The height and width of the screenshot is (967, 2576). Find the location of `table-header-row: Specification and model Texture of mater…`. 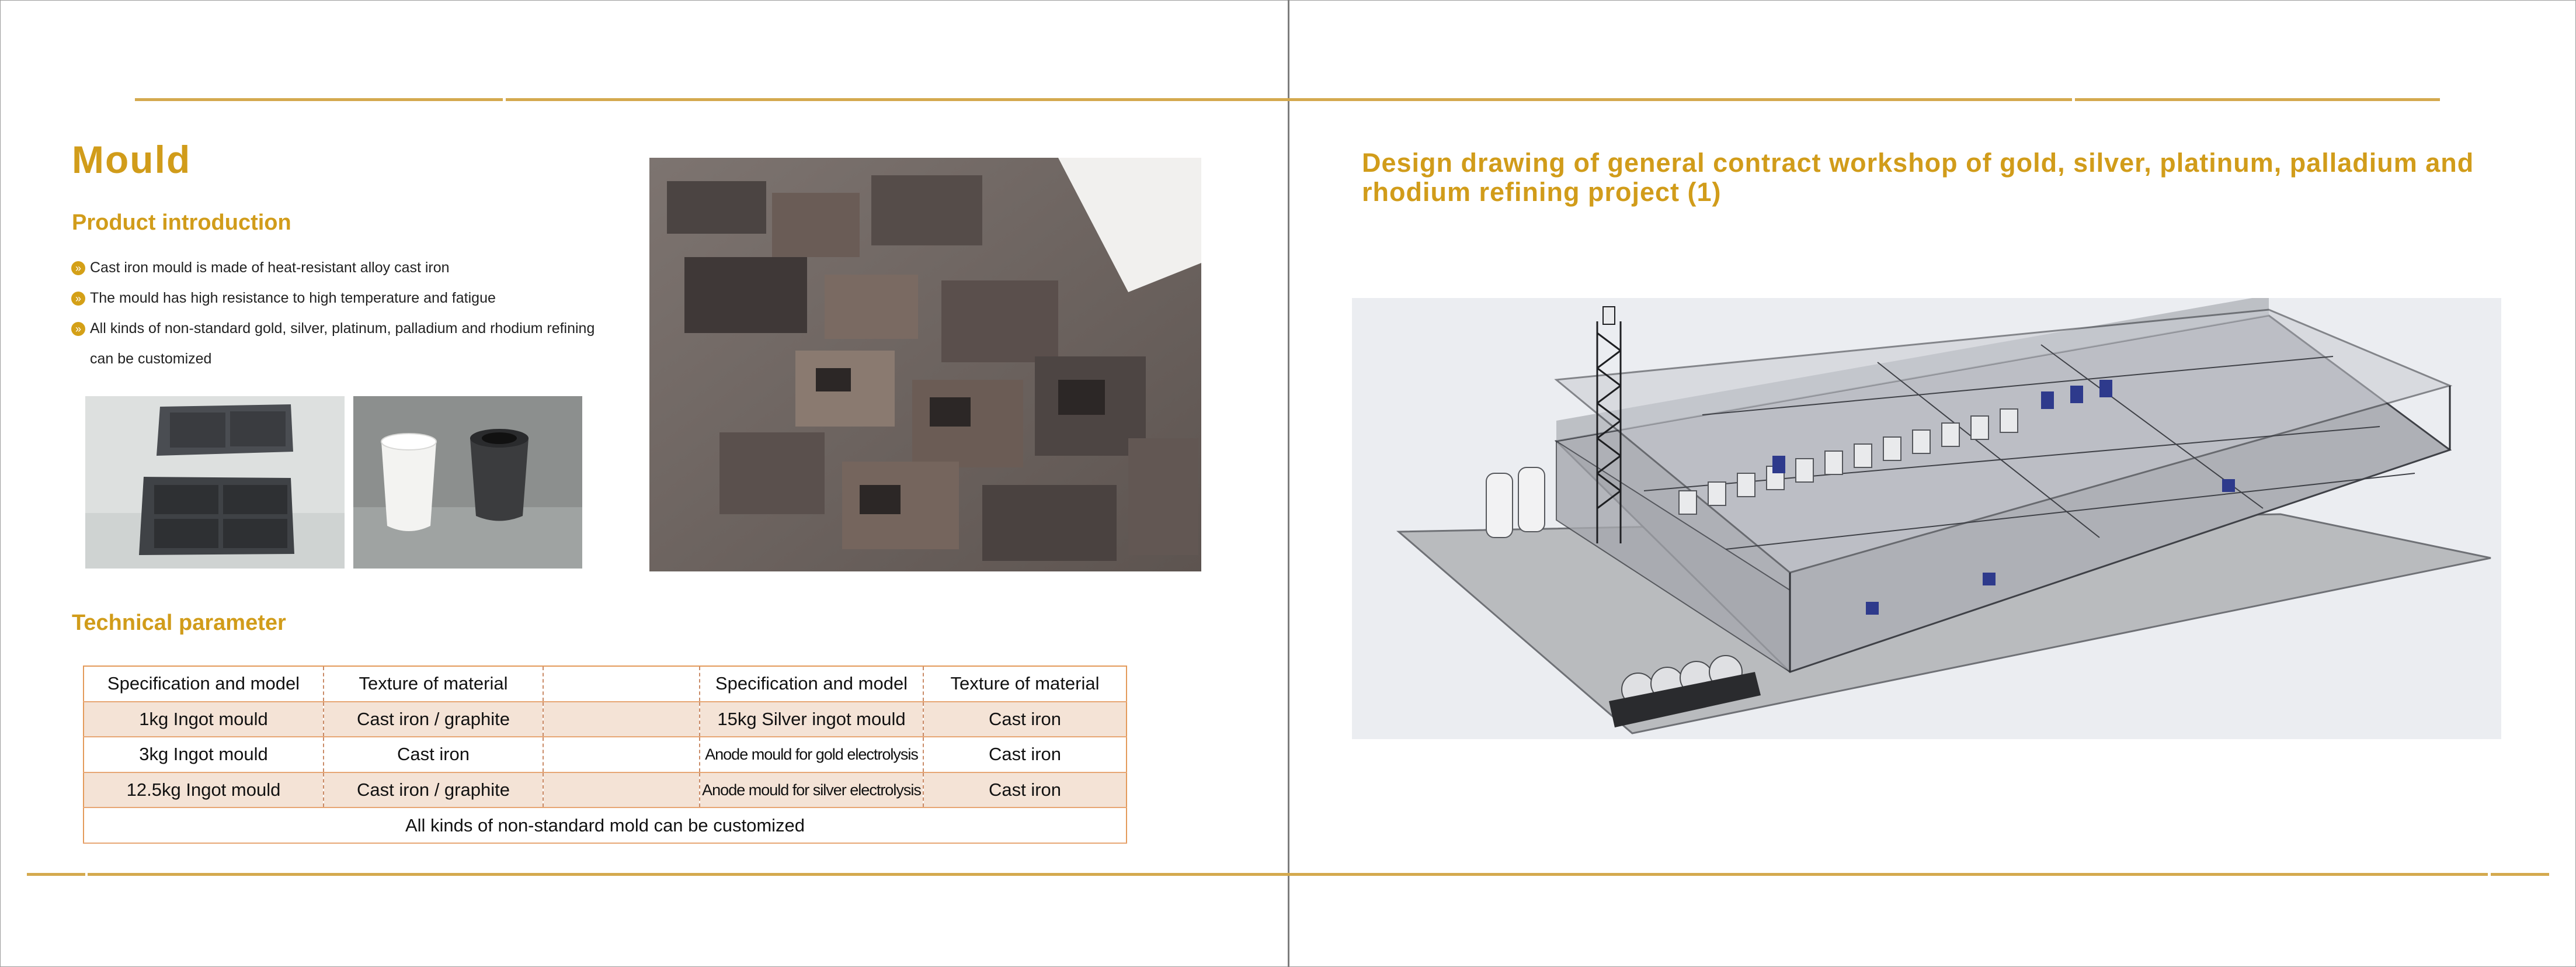

table-header-row: Specification and model Texture of mater… is located at coordinates (605, 684).